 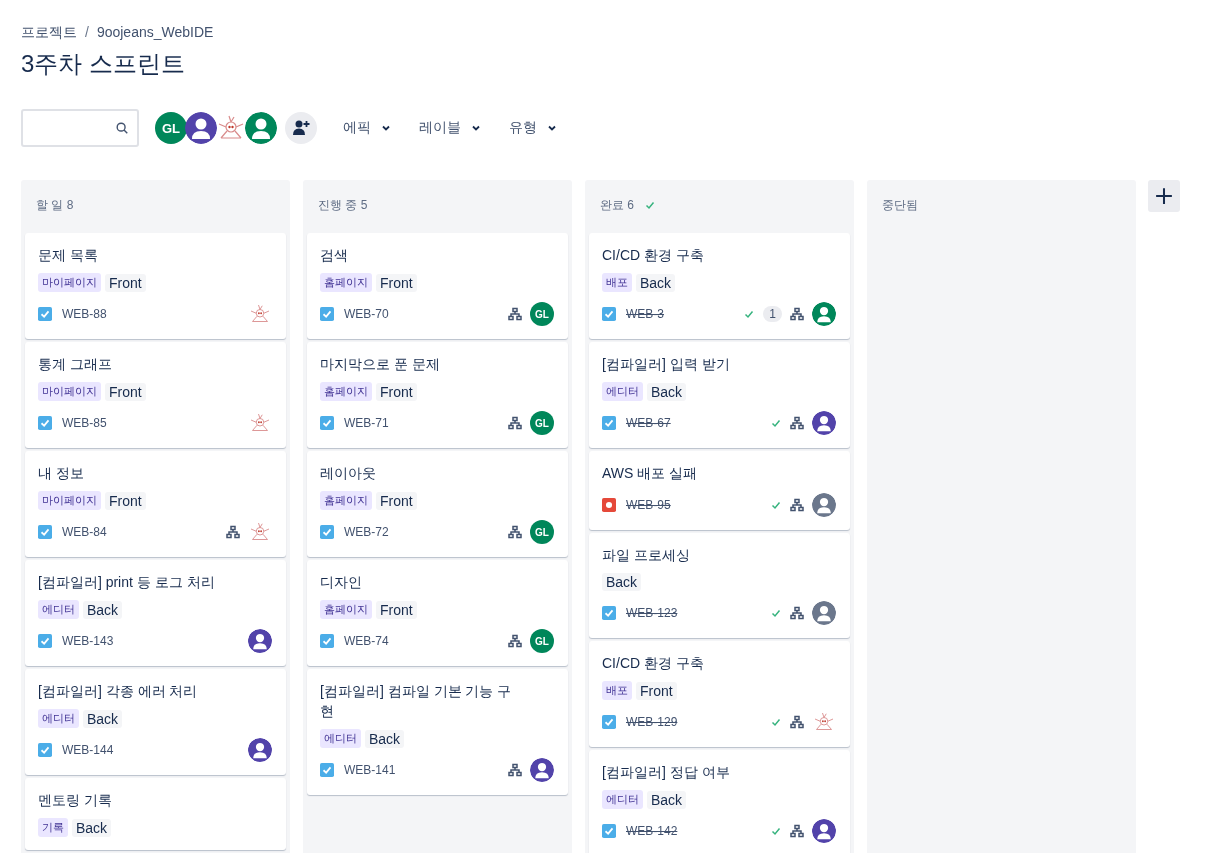 What do you see at coordinates (366, 314) in the screenshot?
I see `issue-key: WEB-70` at bounding box center [366, 314].